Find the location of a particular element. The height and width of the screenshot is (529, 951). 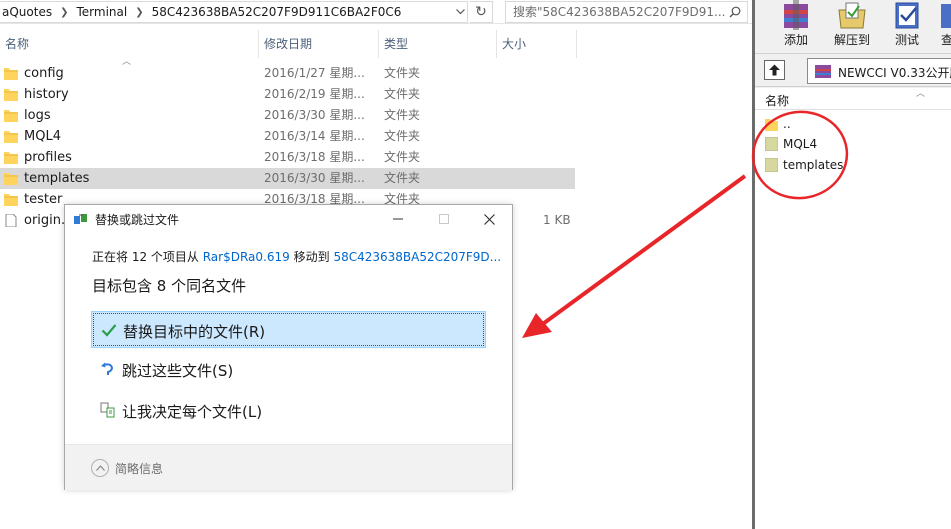

column-size: 大小 is located at coordinates (537, 44).